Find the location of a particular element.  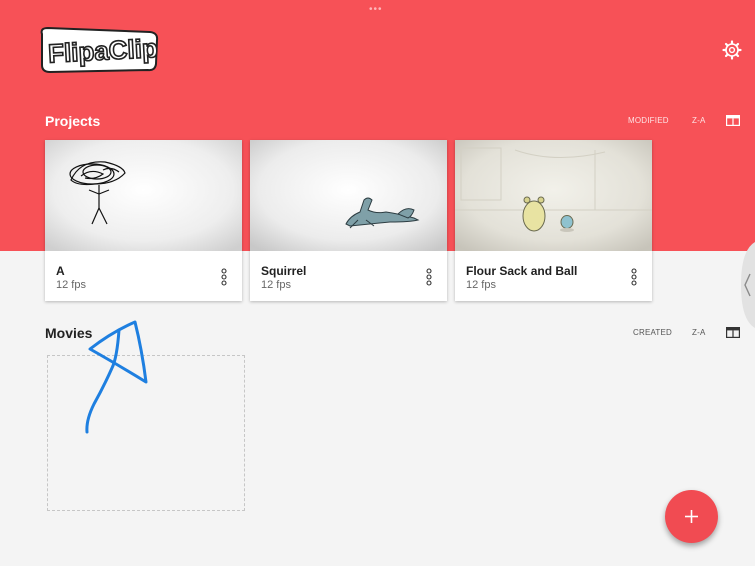

project-title: A is located at coordinates (60, 271).